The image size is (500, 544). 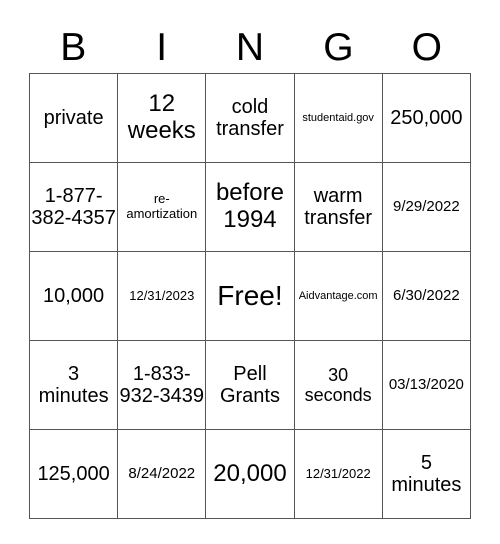 What do you see at coordinates (338, 118) in the screenshot?
I see `bingo-cell: studentaid.gov` at bounding box center [338, 118].